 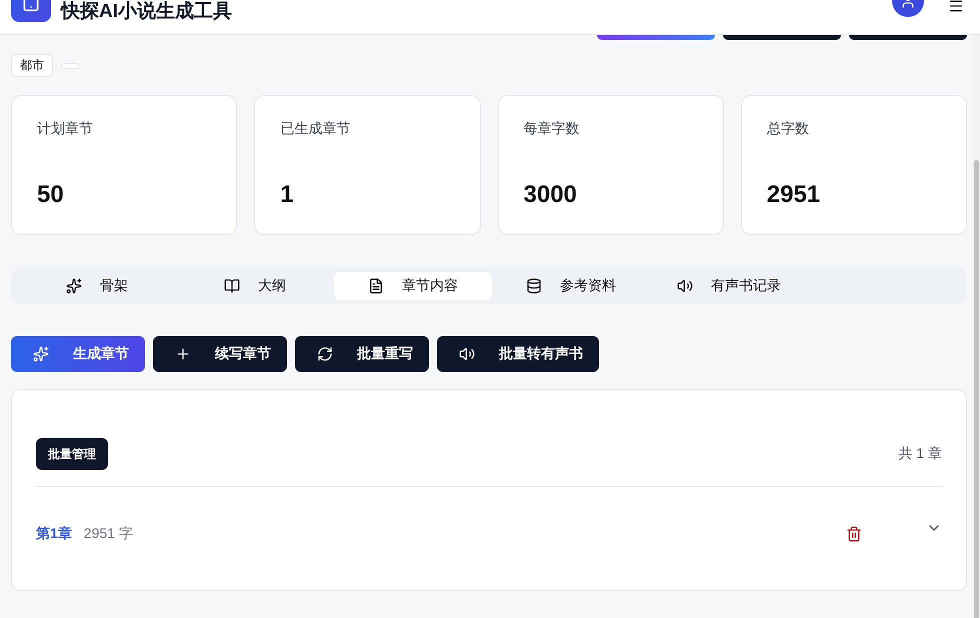 I want to click on stat-value: 50, so click(x=51, y=195).